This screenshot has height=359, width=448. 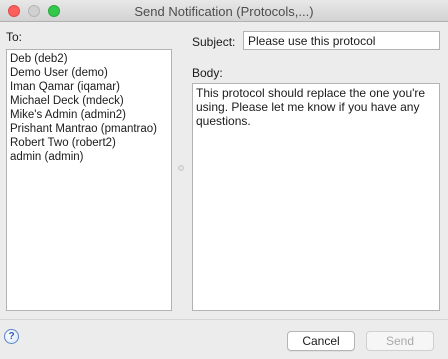 I want to click on title-bar: Send Notification (Protocols,...), so click(x=224, y=11).